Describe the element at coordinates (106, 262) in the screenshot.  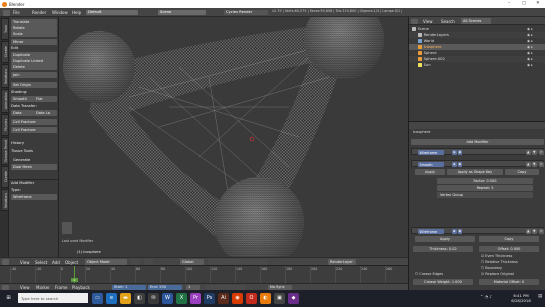
I see `mode-select: Object Mode` at that location.